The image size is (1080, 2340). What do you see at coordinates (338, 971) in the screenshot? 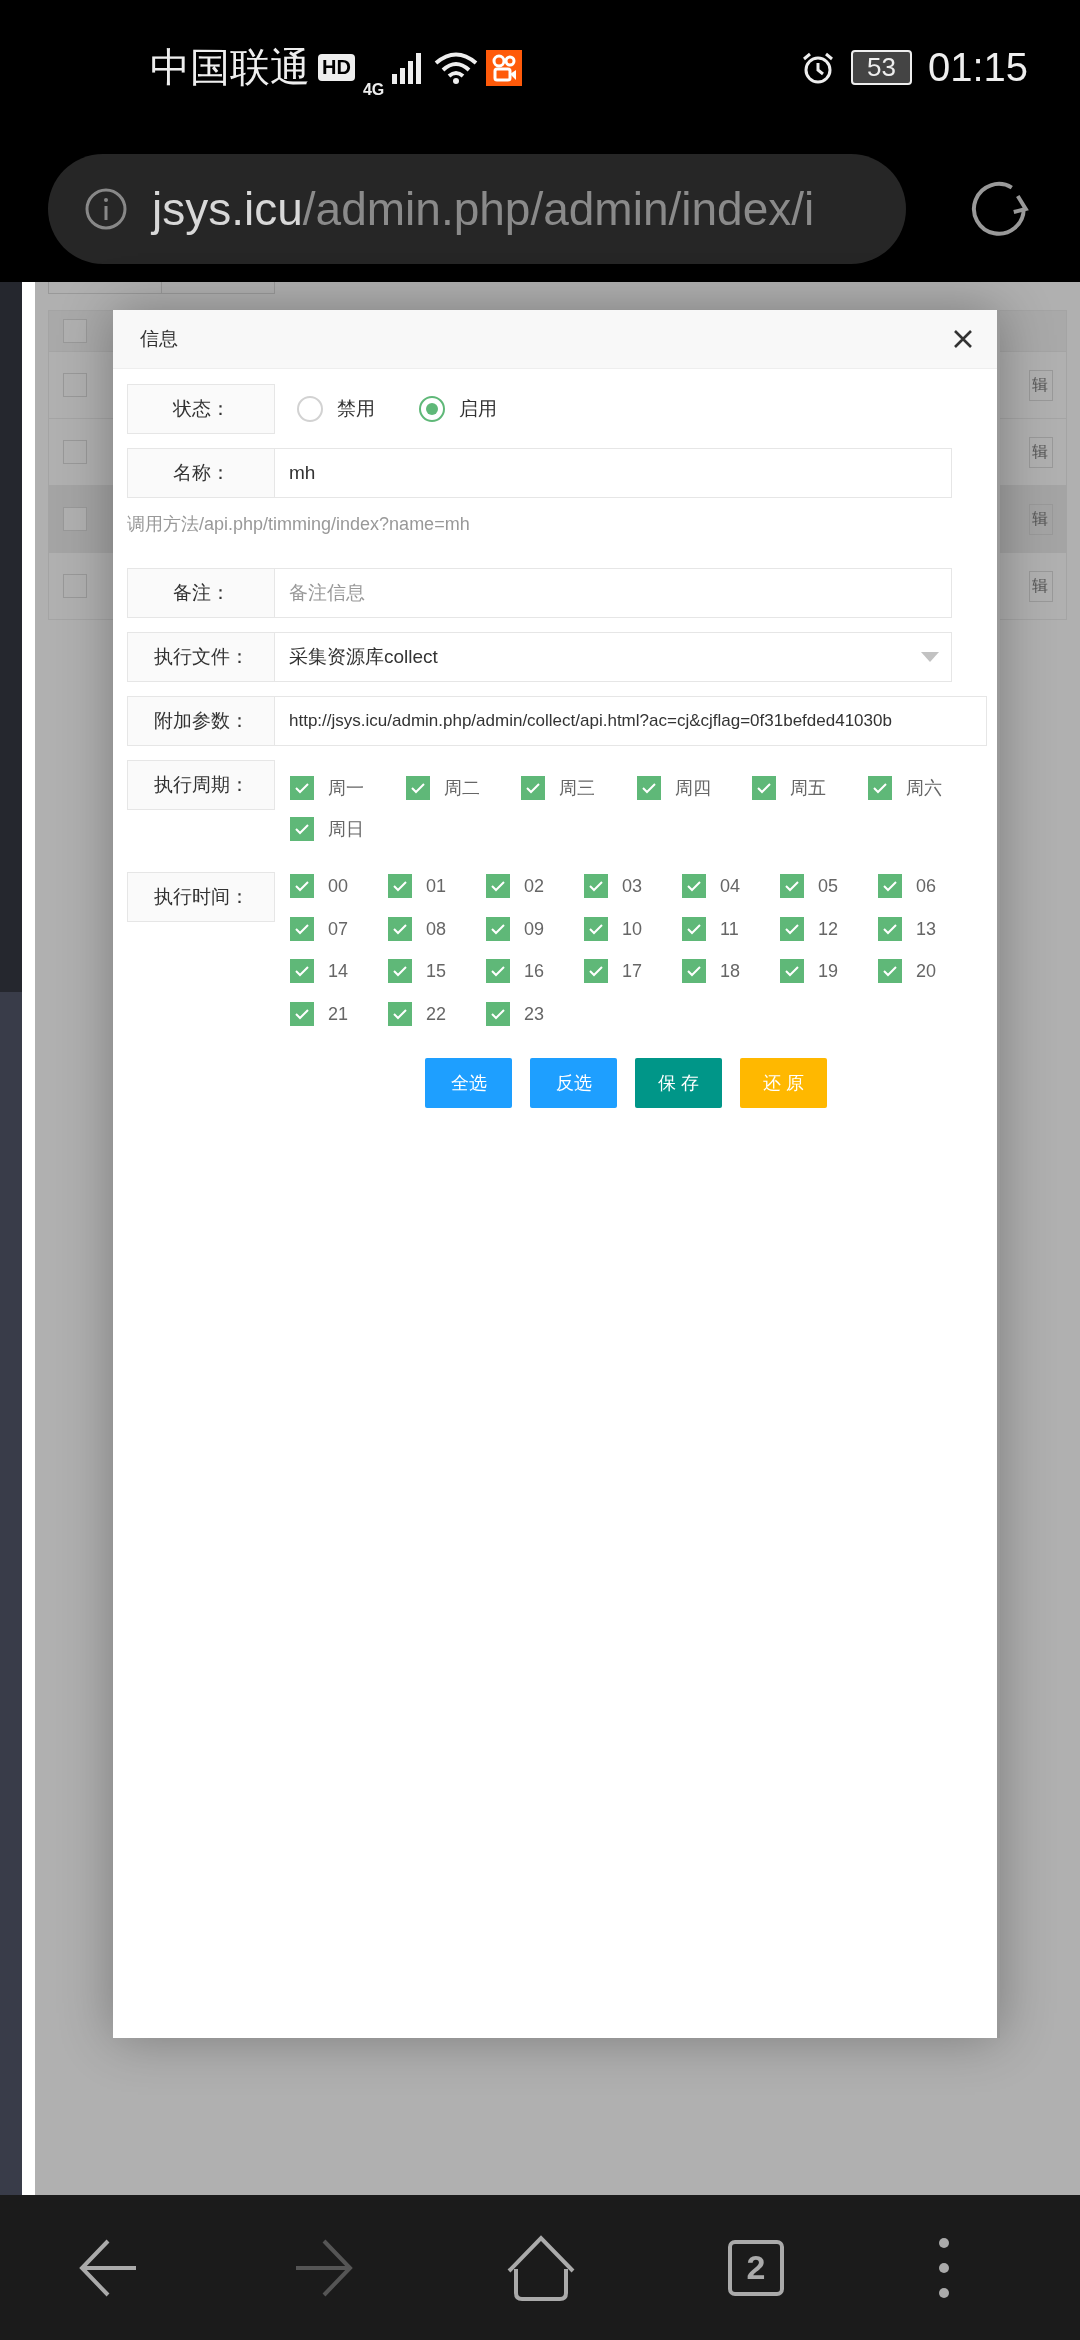
I see `checkbox-label: 14` at bounding box center [338, 971].